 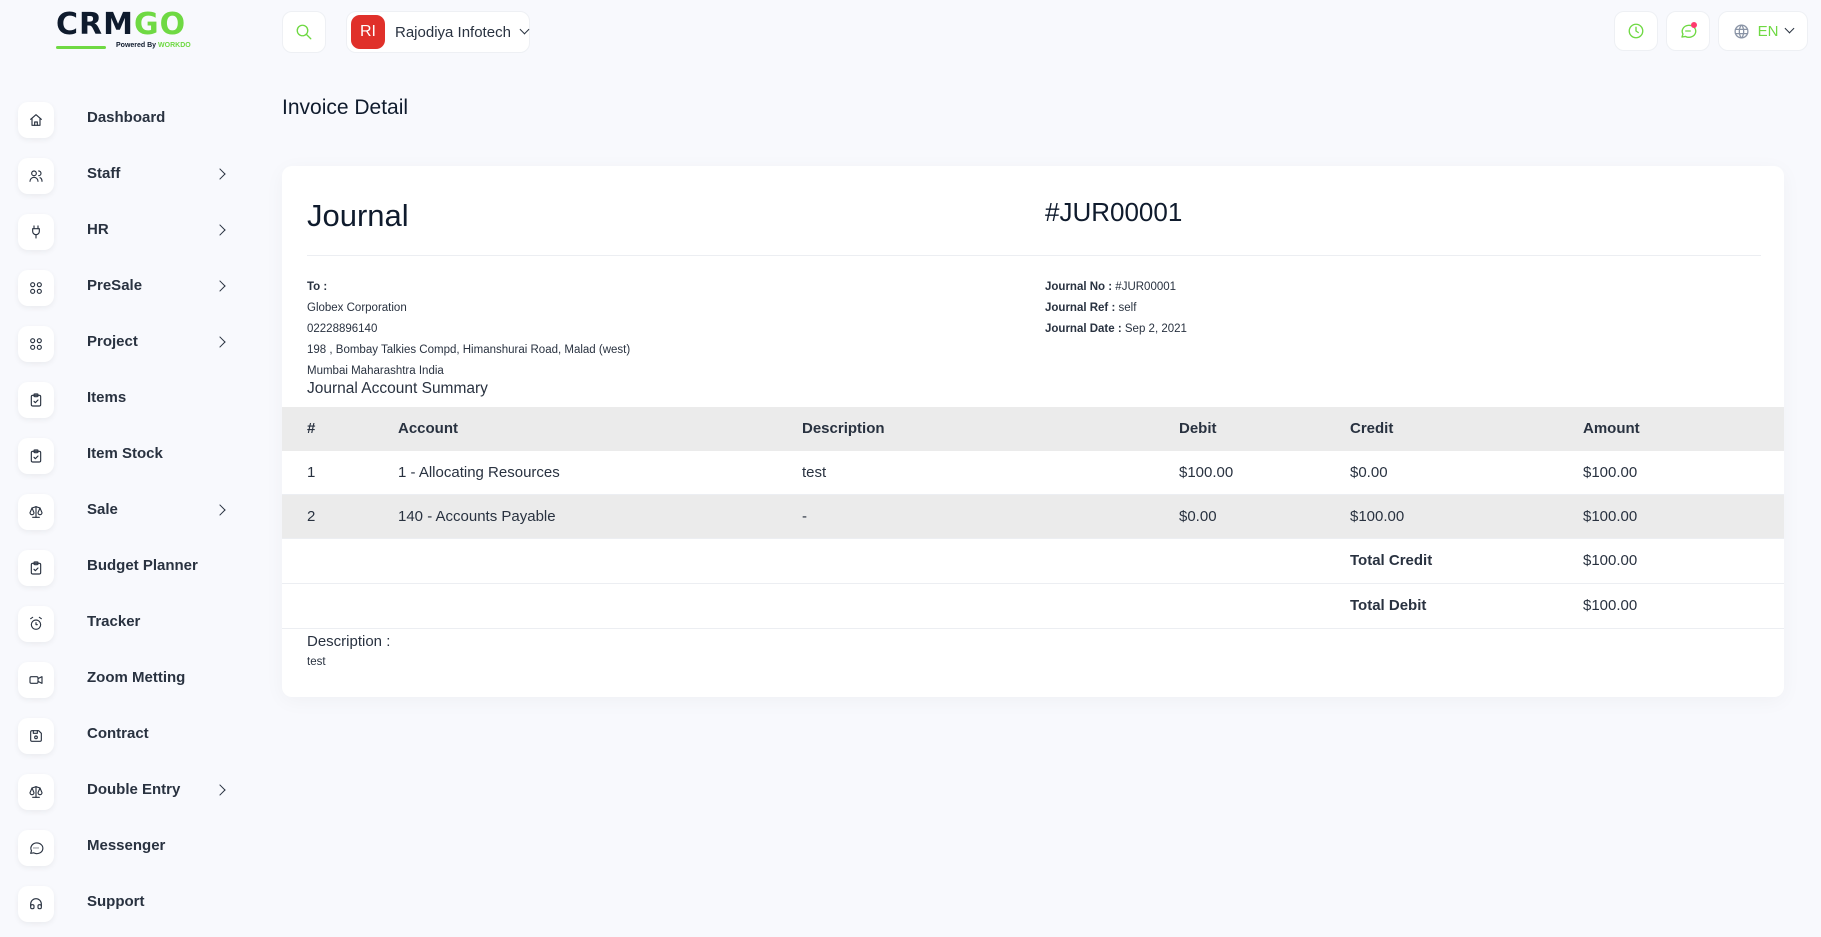 What do you see at coordinates (397, 388) in the screenshot?
I see `summary-title: Journal Account Summary` at bounding box center [397, 388].